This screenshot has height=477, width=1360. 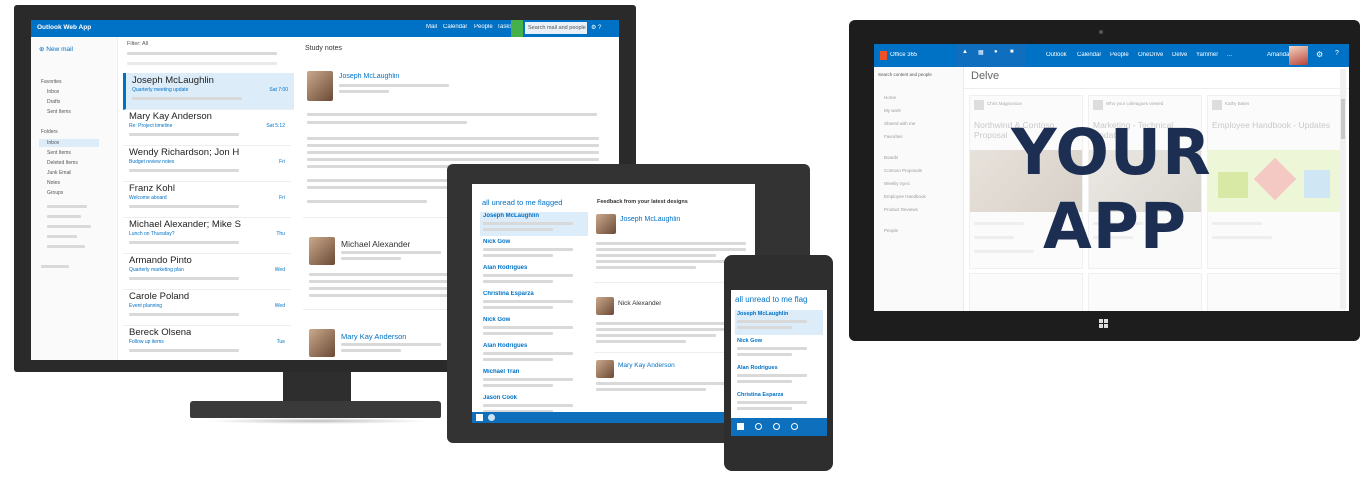 What do you see at coordinates (62, 163) in the screenshot?
I see `folder-item: Deleted Items` at bounding box center [62, 163].